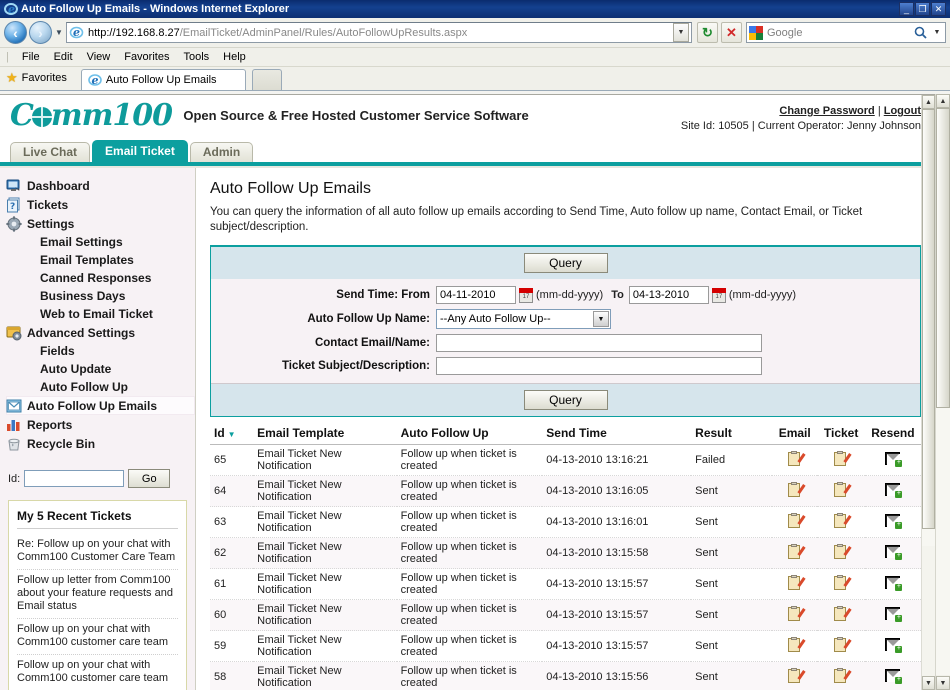 The image size is (950, 690). Describe the element at coordinates (40, 79) in the screenshot. I see `favorites-button: ★ Favorites` at that location.